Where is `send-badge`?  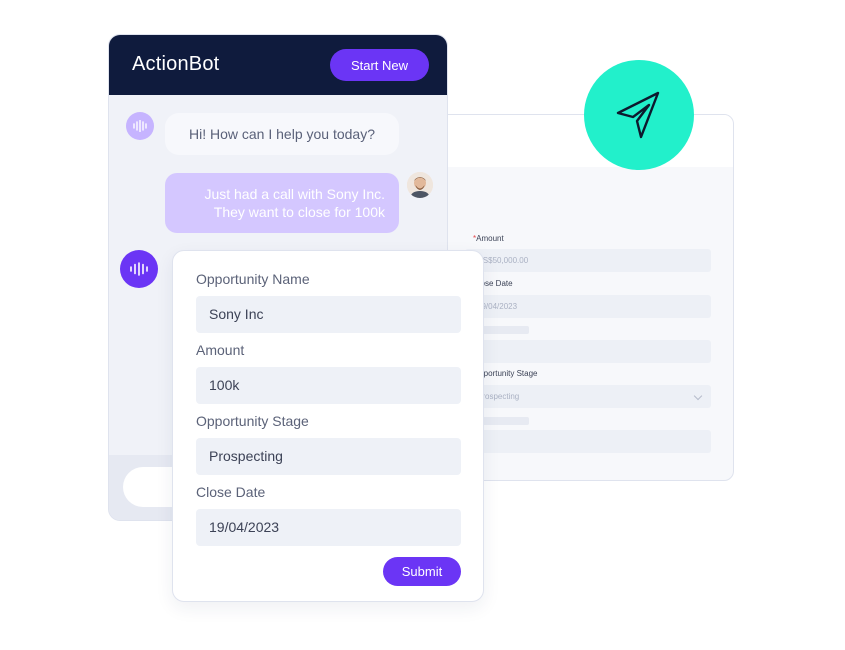
send-badge is located at coordinates (639, 115).